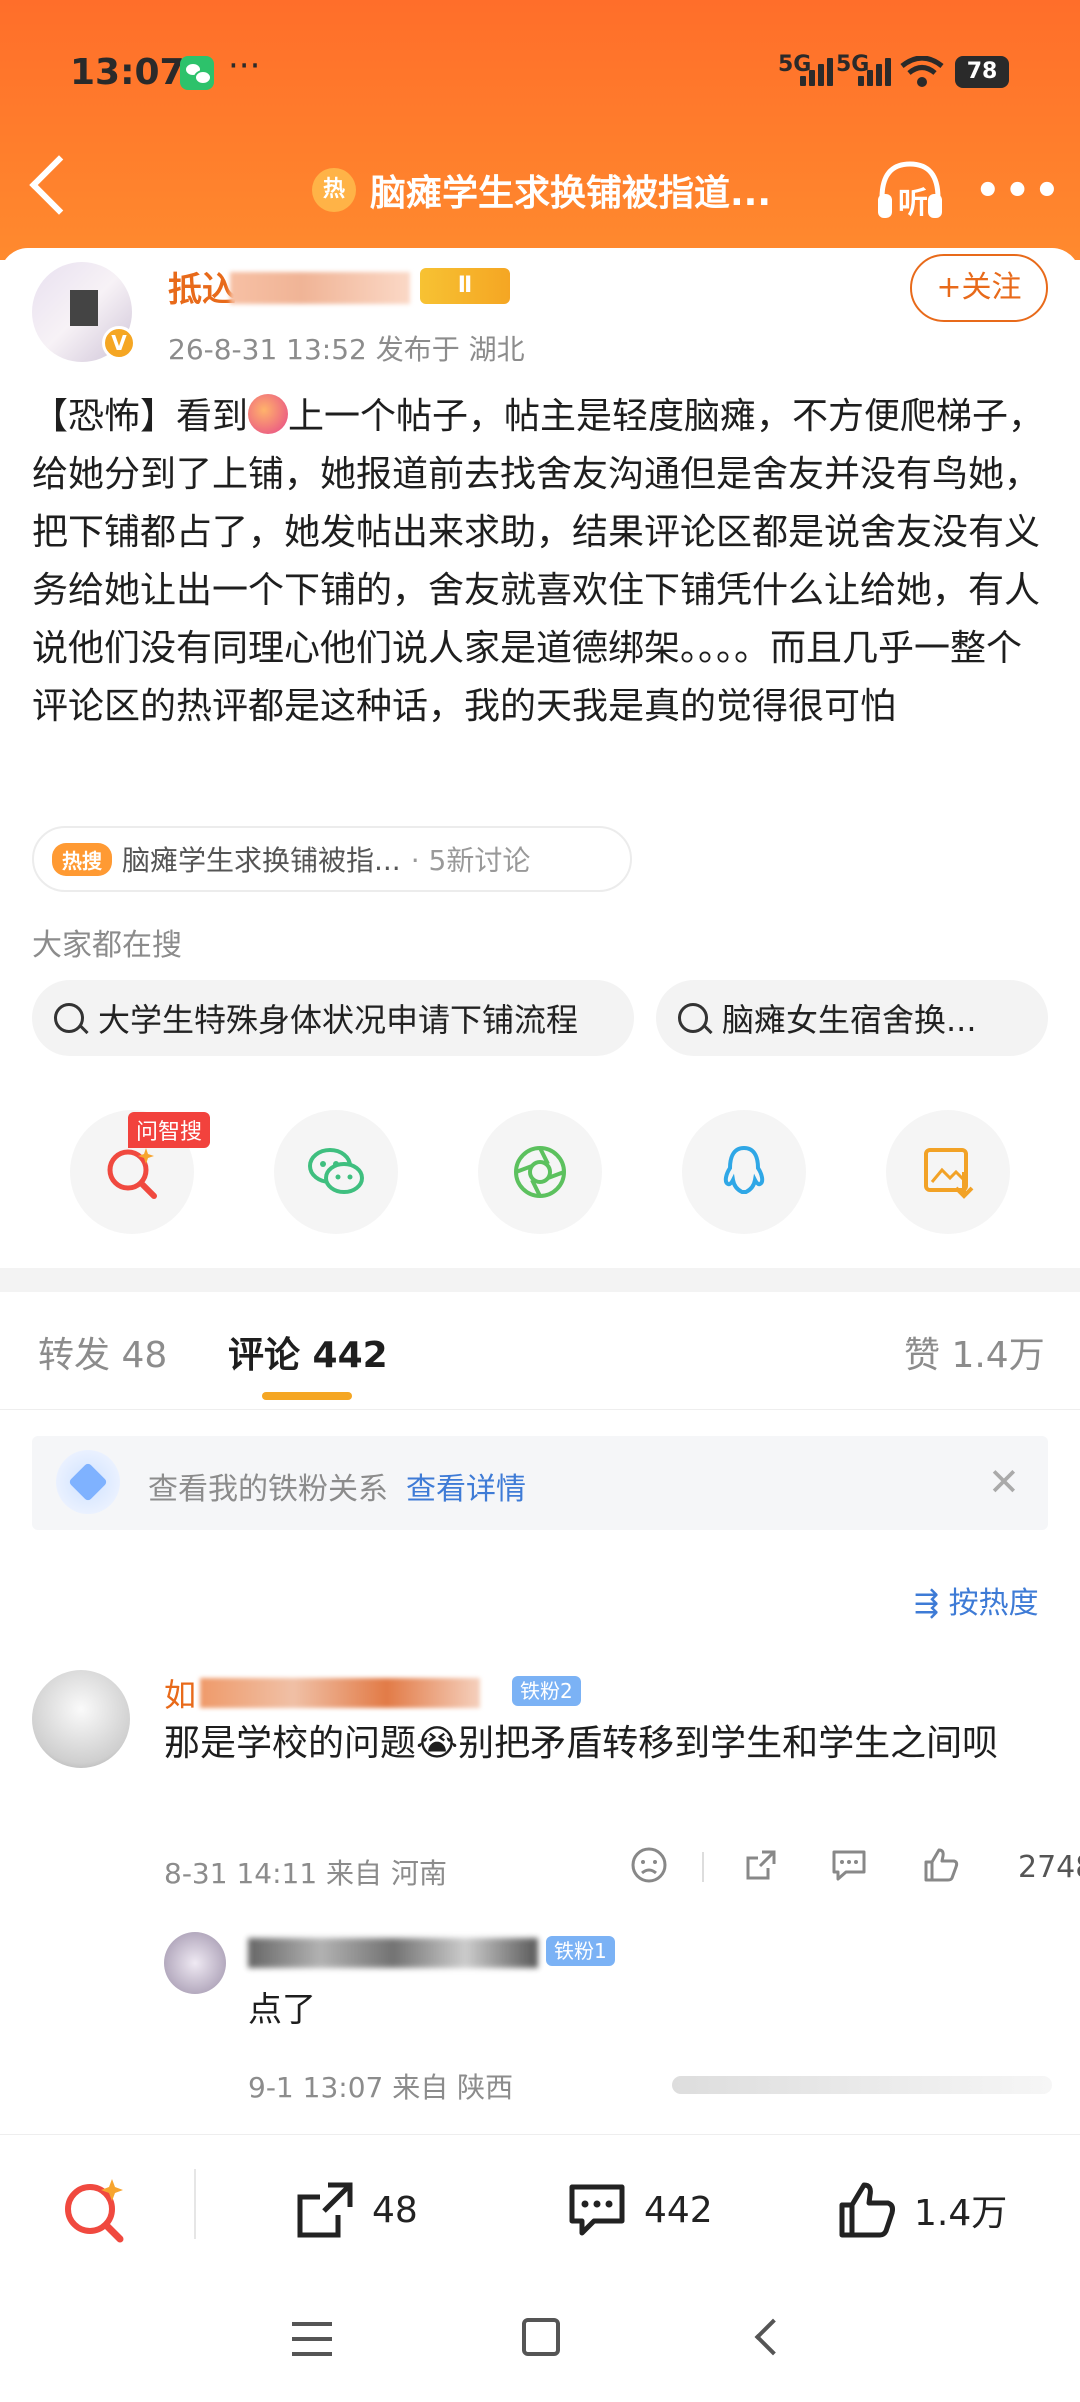 The height and width of the screenshot is (2402, 1080). I want to click on comment-text: 那是学校的问题😭别把矛盾转移到学生和学生之间呗, so click(604, 1744).